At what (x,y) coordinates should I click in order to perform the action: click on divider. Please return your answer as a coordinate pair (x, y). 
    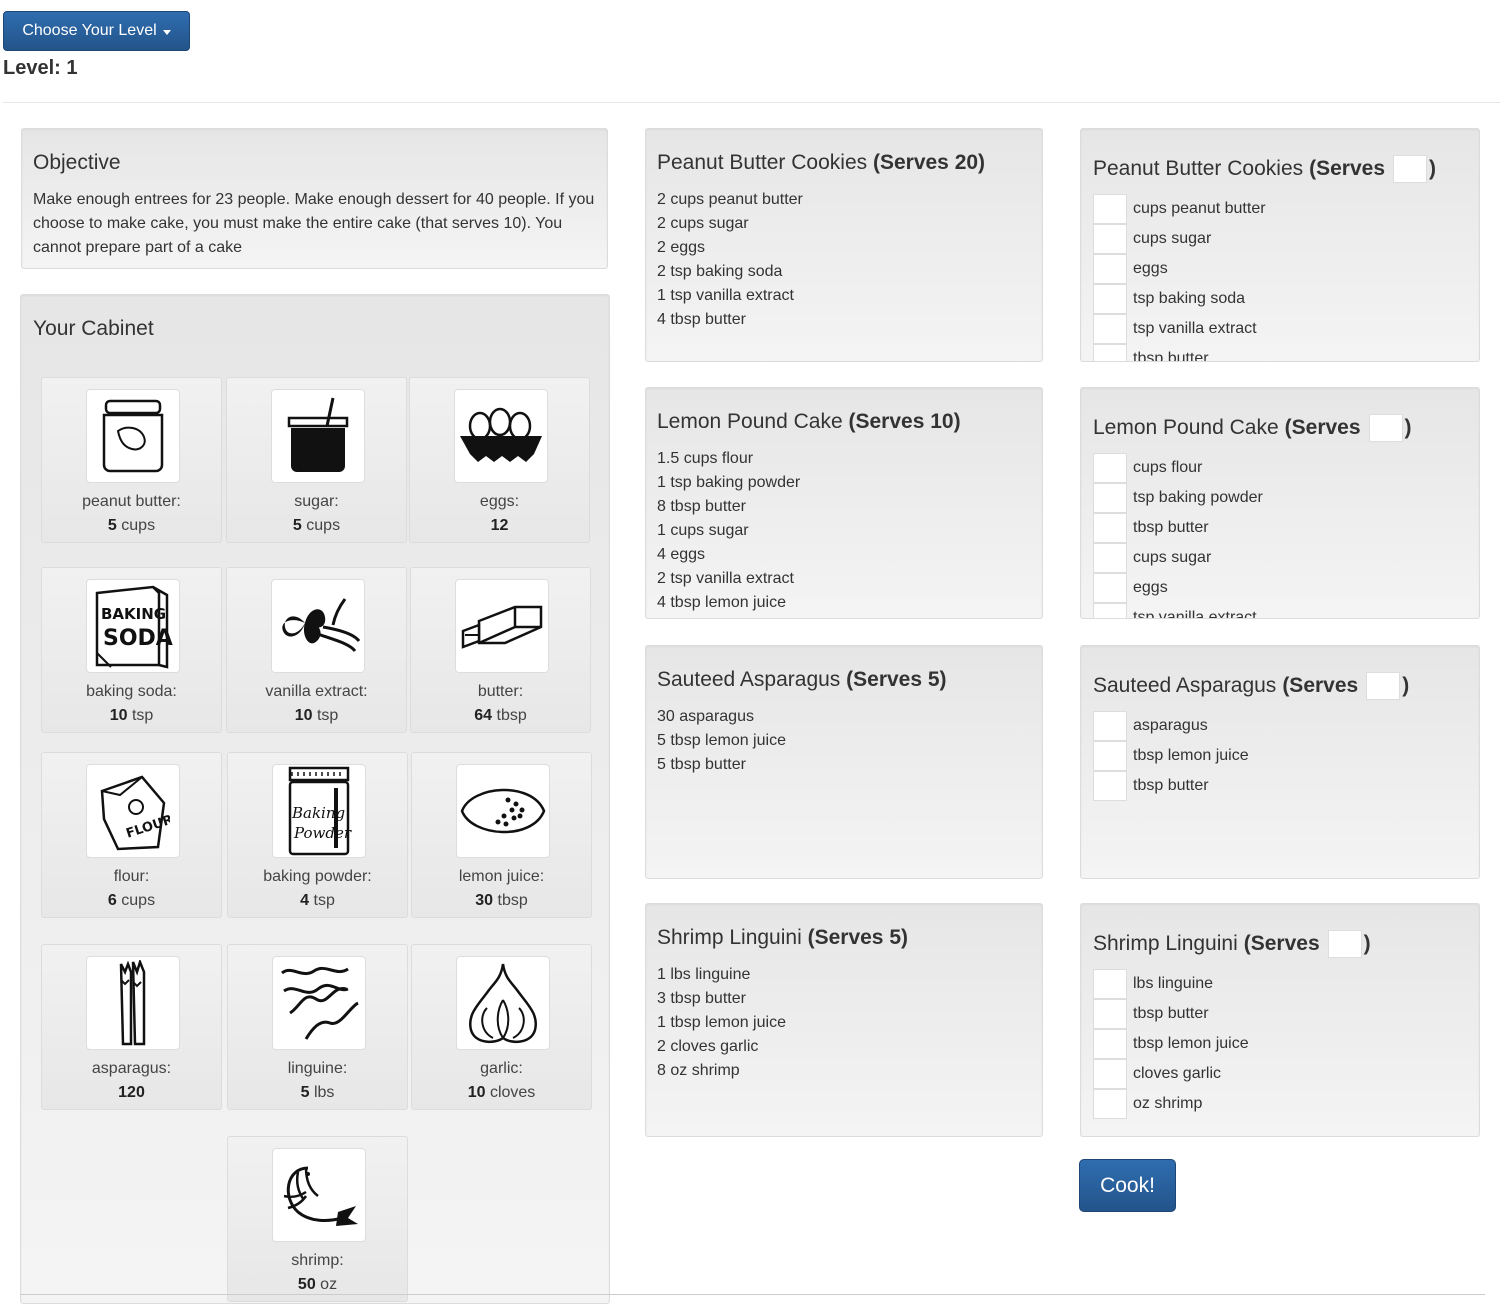
    Looking at the image, I should click on (751, 102).